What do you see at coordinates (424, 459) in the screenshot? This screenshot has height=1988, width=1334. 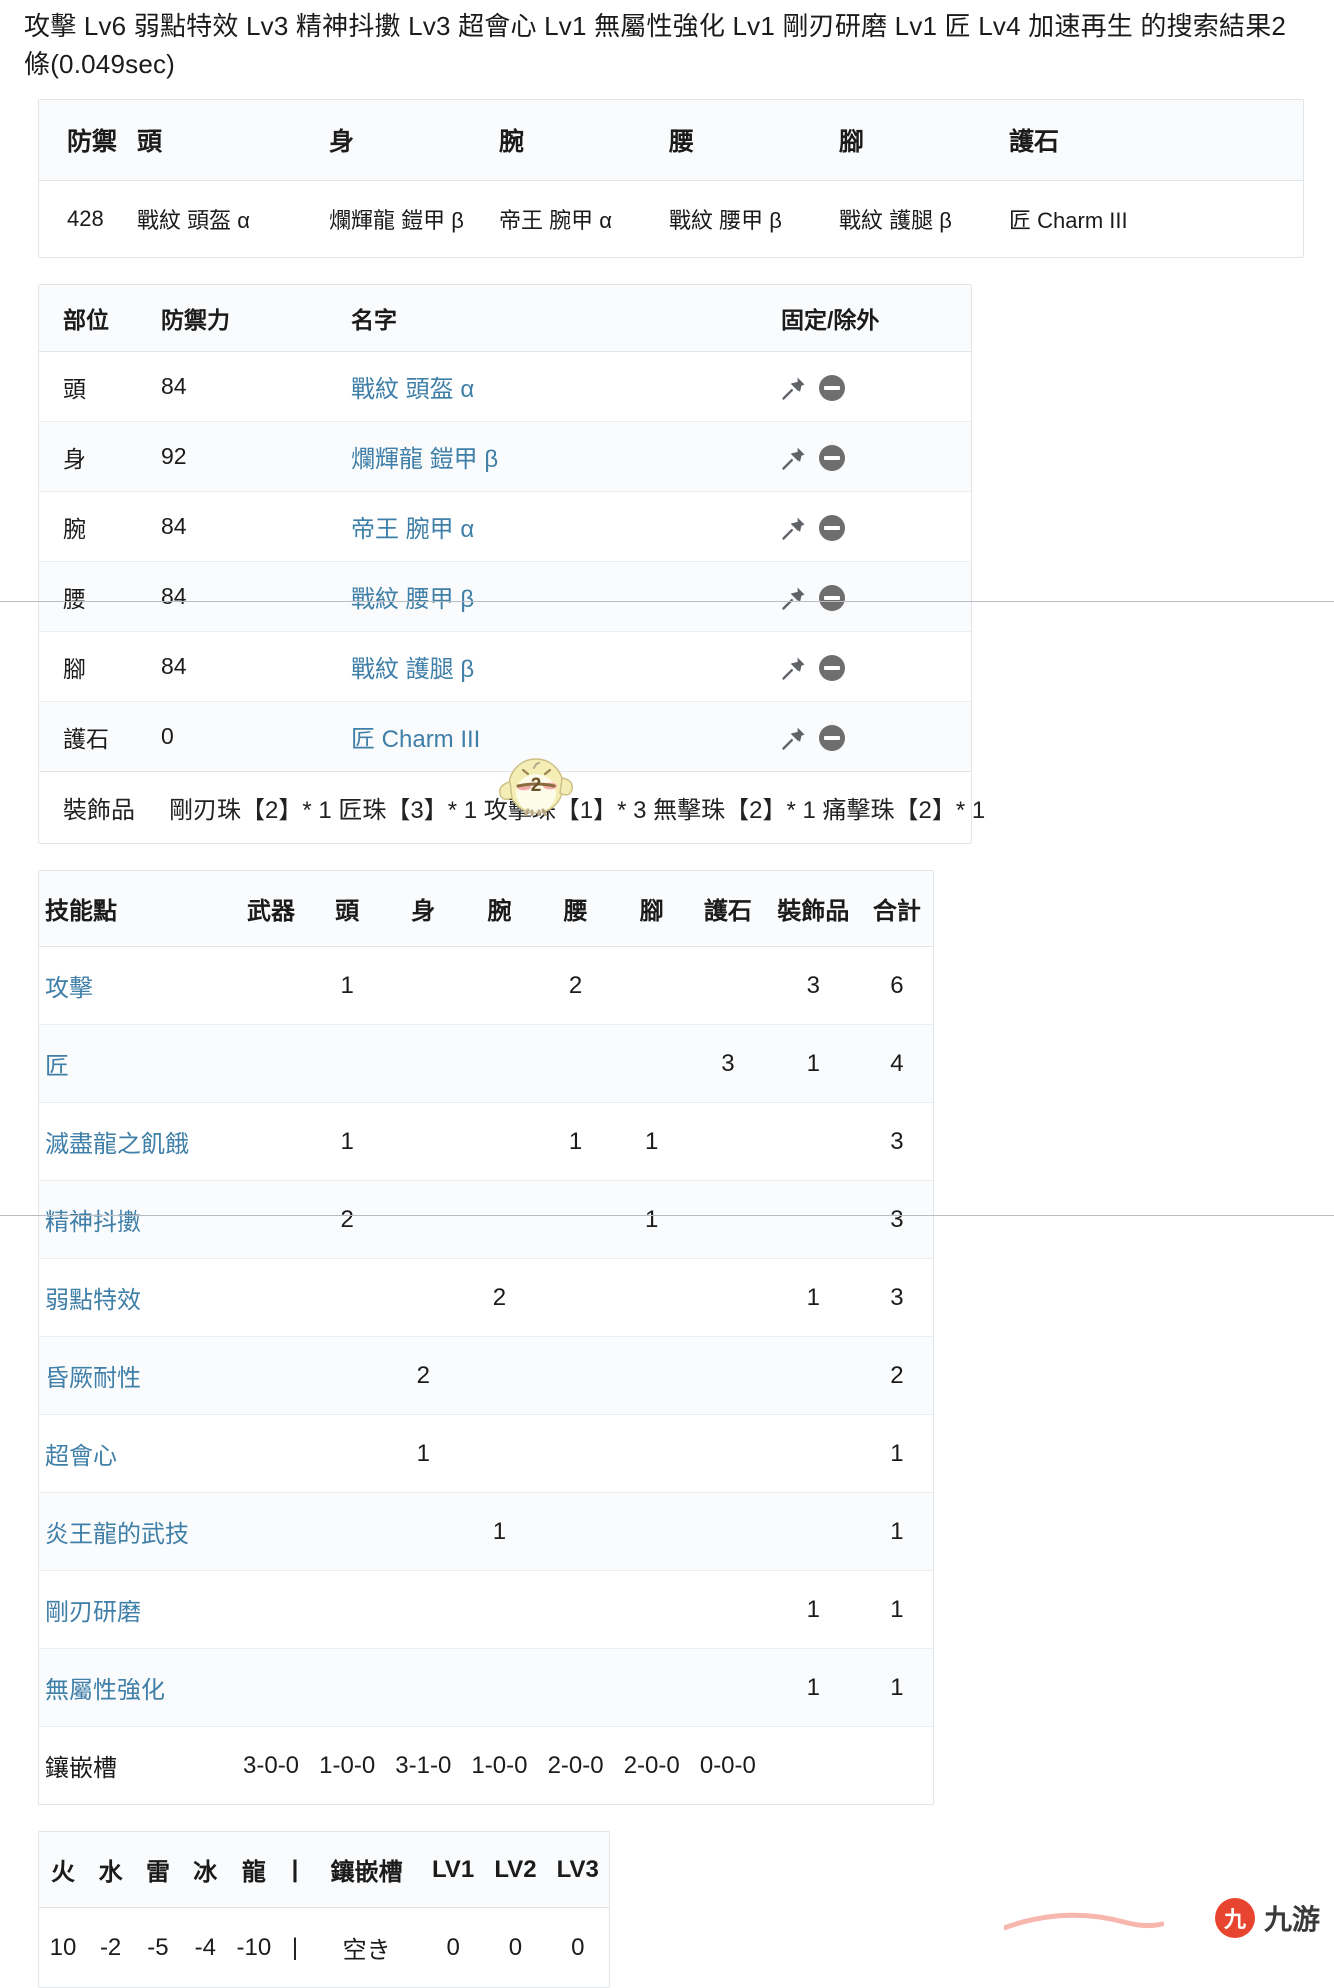 I see `piece-name-link: 爛輝龍 鎧甲 β` at bounding box center [424, 459].